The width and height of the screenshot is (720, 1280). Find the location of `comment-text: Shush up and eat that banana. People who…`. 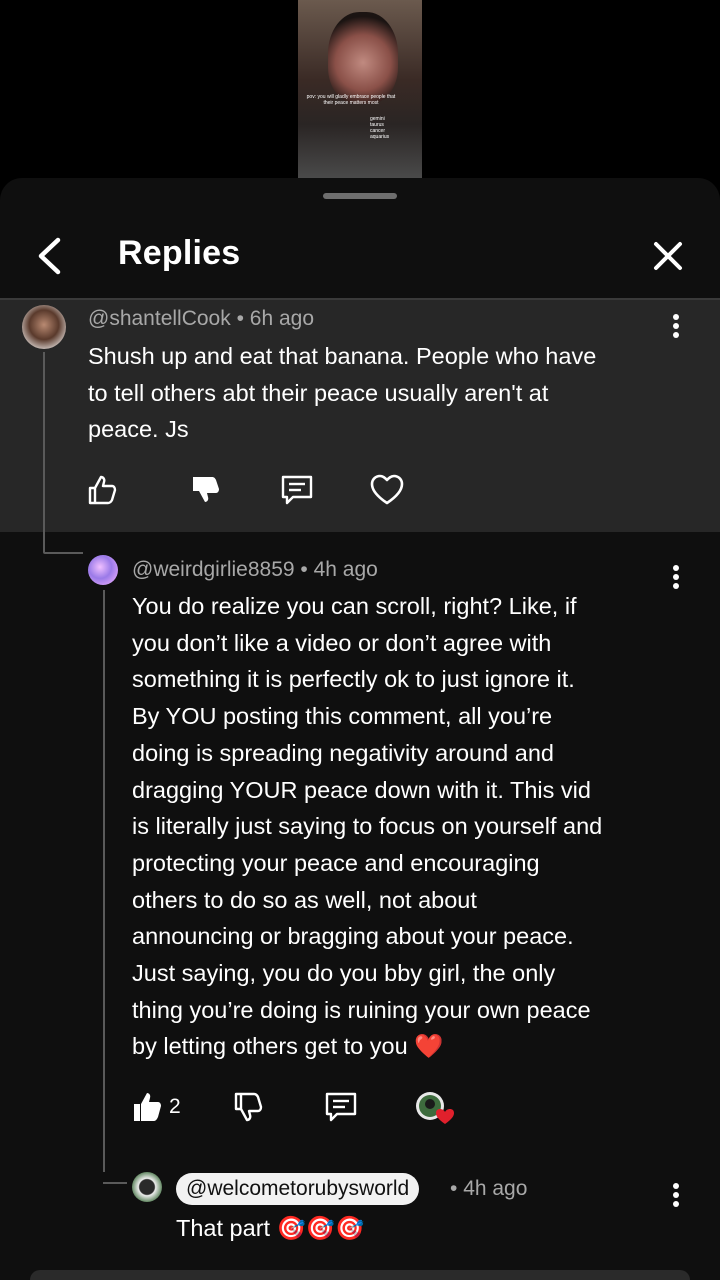

comment-text: Shush up and eat that banana. People who… is located at coordinates (342, 393).